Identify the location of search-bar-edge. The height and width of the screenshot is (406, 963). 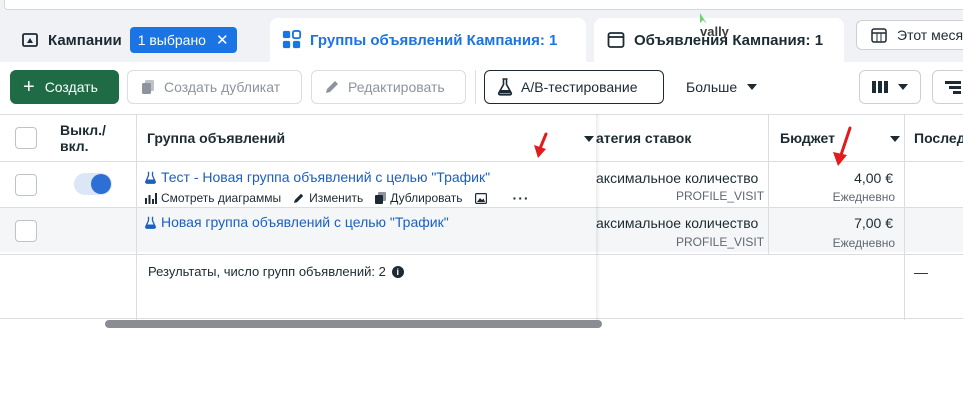
(483, 5).